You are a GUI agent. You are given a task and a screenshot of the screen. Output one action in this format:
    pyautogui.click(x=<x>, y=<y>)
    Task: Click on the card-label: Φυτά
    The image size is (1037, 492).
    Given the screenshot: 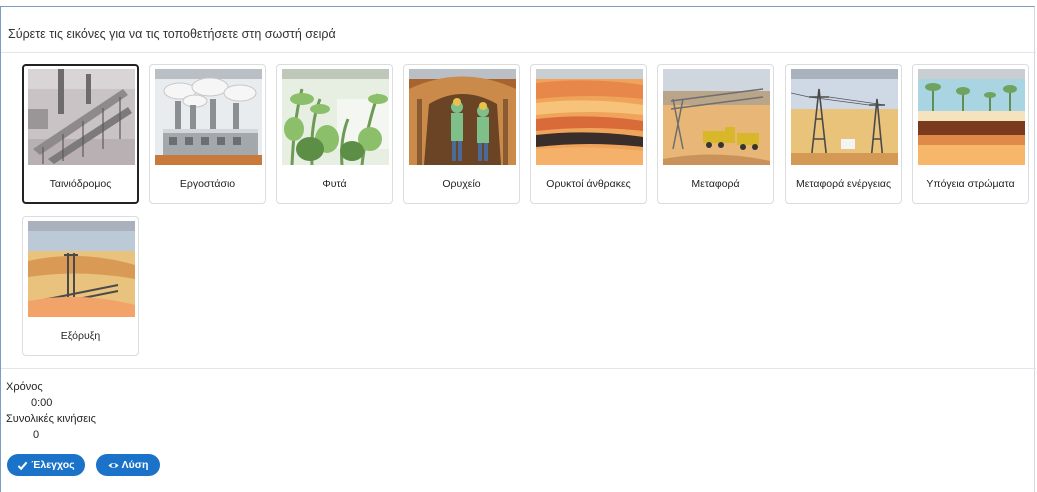 What is the action you would take?
    pyautogui.click(x=334, y=184)
    